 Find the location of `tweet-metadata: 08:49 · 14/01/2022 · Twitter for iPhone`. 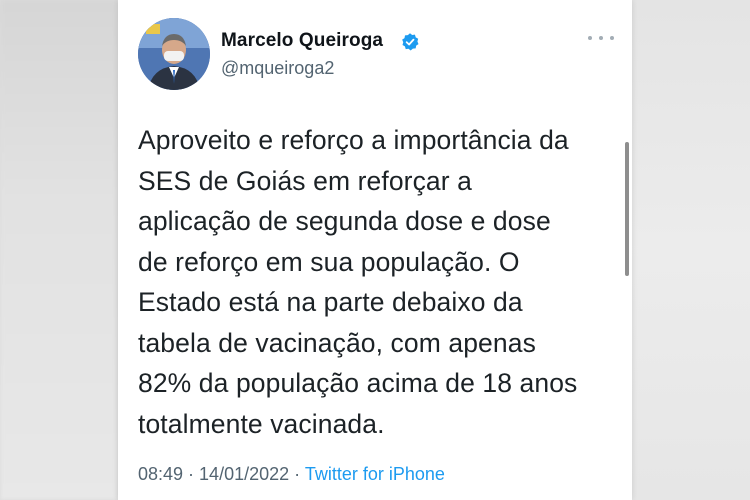

tweet-metadata: 08:49 · 14/01/2022 · Twitter for iPhone is located at coordinates (291, 474).